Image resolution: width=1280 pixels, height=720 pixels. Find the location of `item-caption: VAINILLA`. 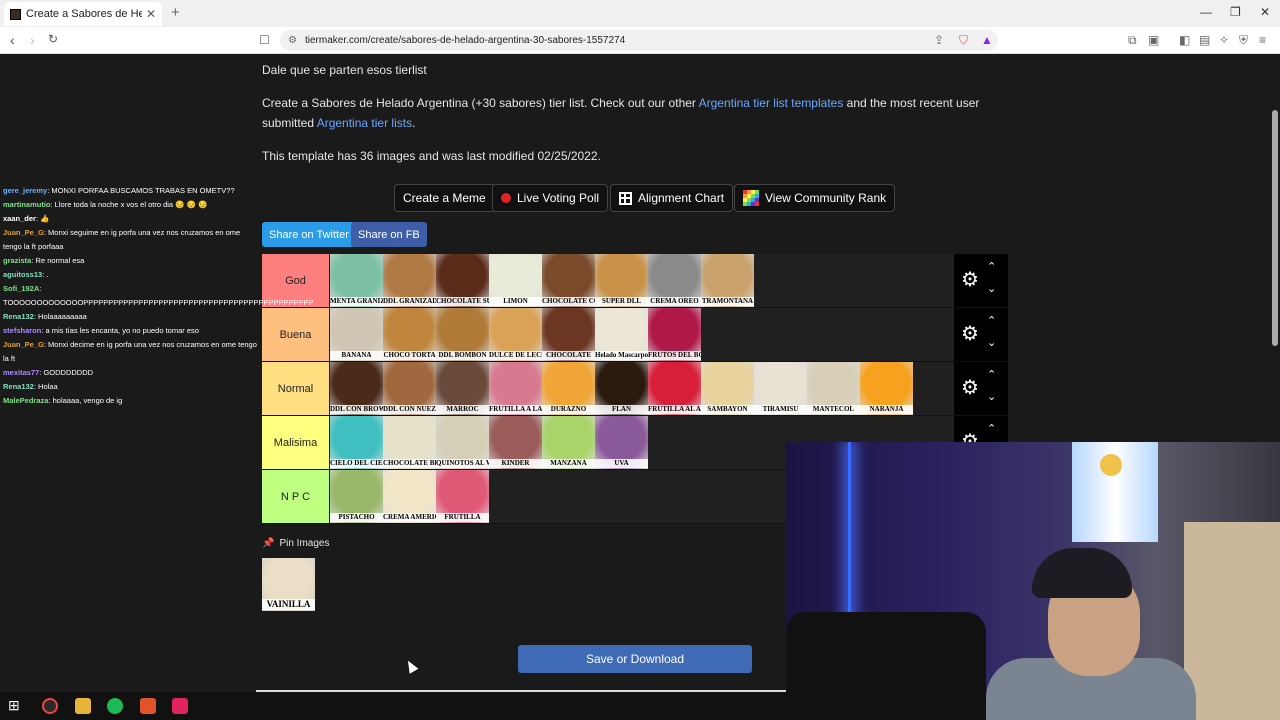

item-caption: VAINILLA is located at coordinates (288, 604).